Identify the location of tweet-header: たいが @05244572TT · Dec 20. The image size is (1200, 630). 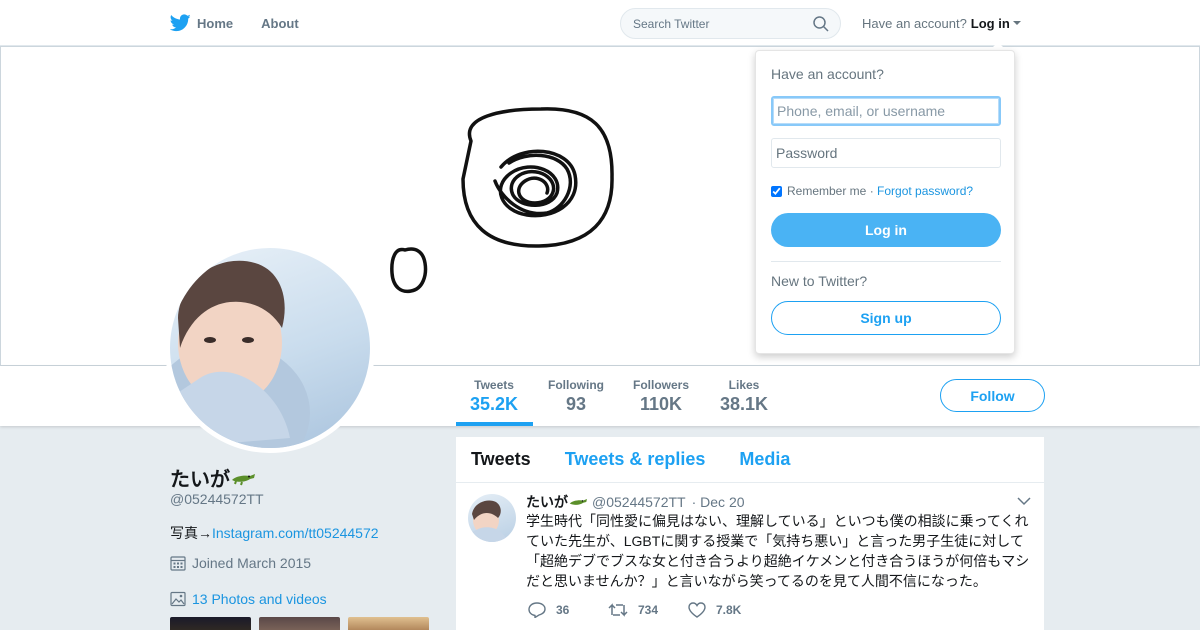
(635, 502).